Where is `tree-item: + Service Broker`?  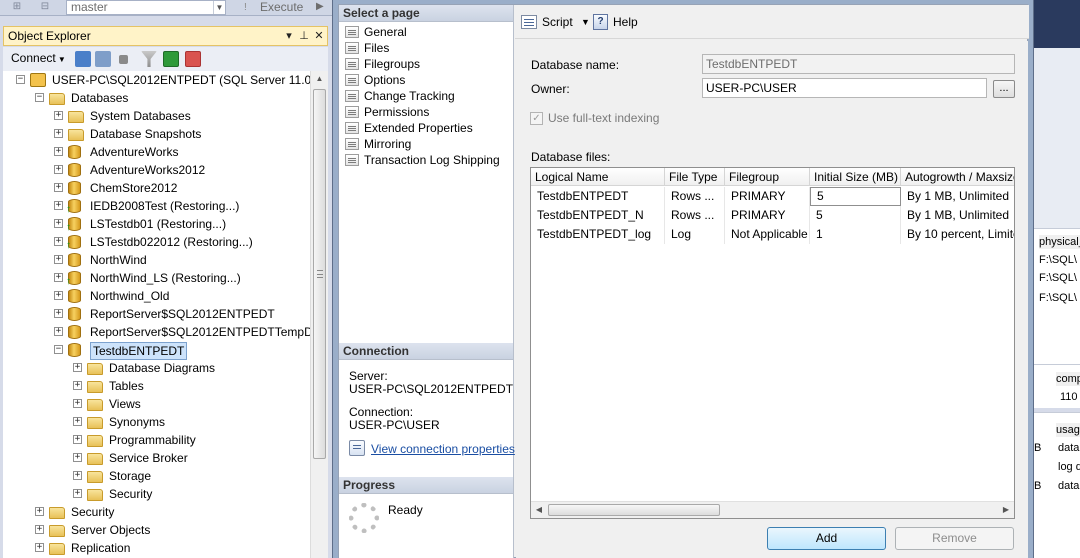
tree-item: + Service Broker is located at coordinates (156, 458).